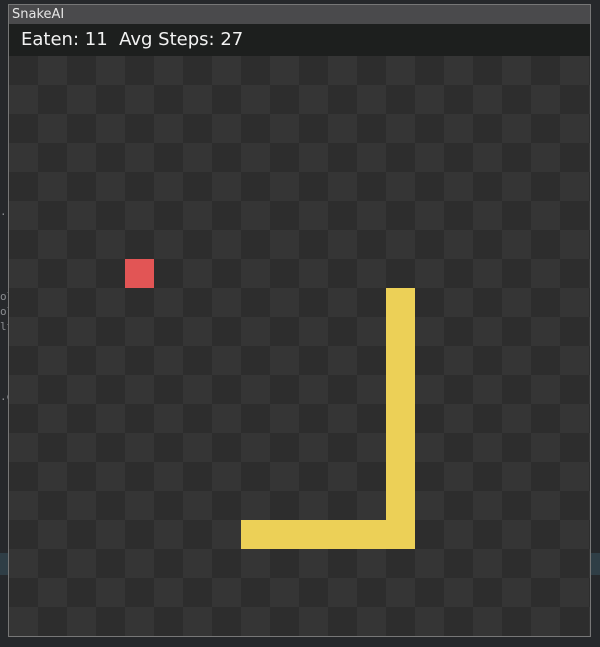  What do you see at coordinates (96, 39) in the screenshot?
I see `eaten-value: 11` at bounding box center [96, 39].